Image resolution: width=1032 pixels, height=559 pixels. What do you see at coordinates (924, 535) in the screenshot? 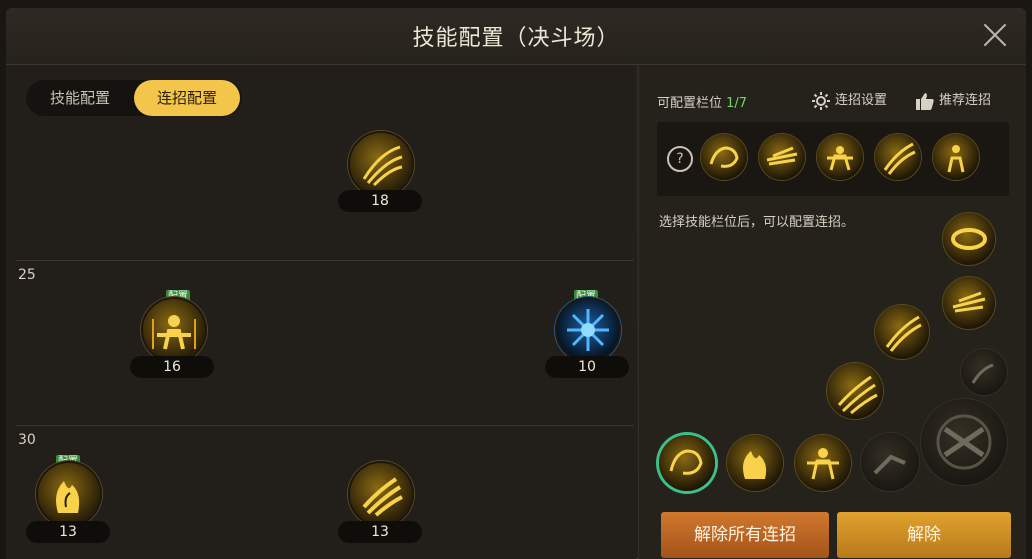
I see `clear-combo-button: 解除` at bounding box center [924, 535].